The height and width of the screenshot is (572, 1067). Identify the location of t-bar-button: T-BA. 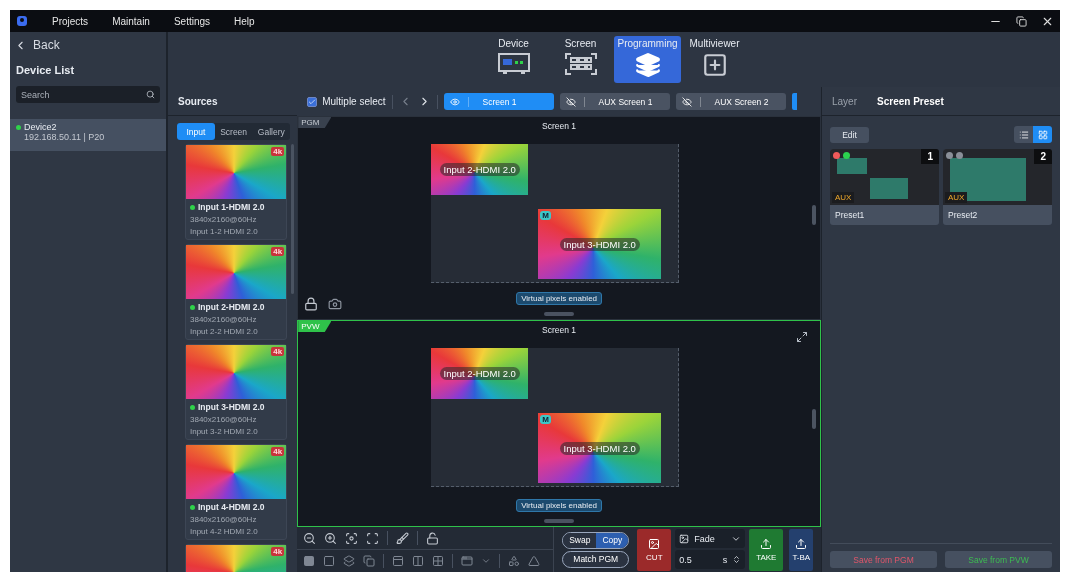
(801, 550).